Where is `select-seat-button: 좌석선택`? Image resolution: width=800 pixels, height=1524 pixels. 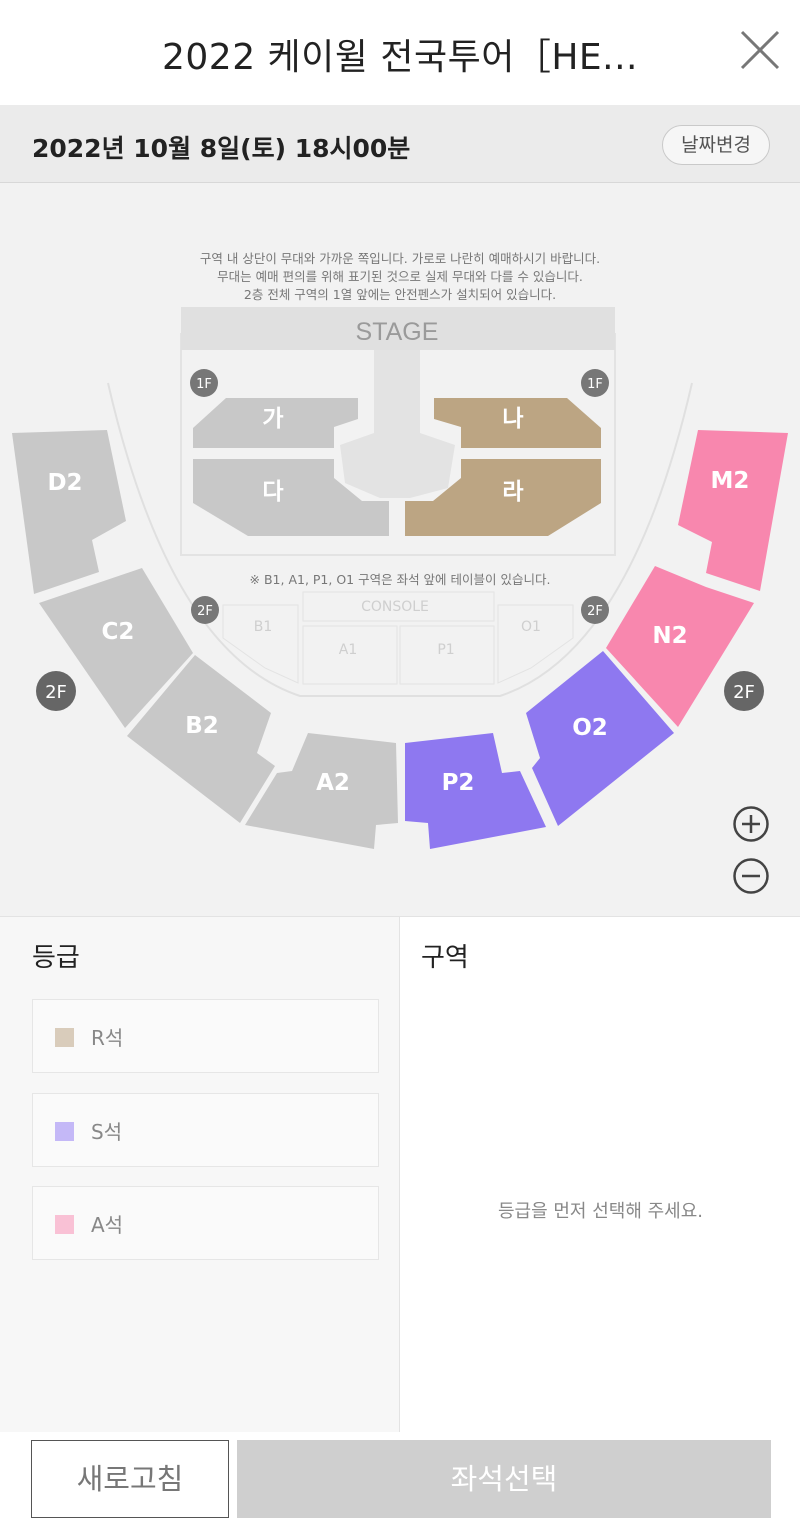
select-seat-button: 좌석선택 is located at coordinates (504, 1479).